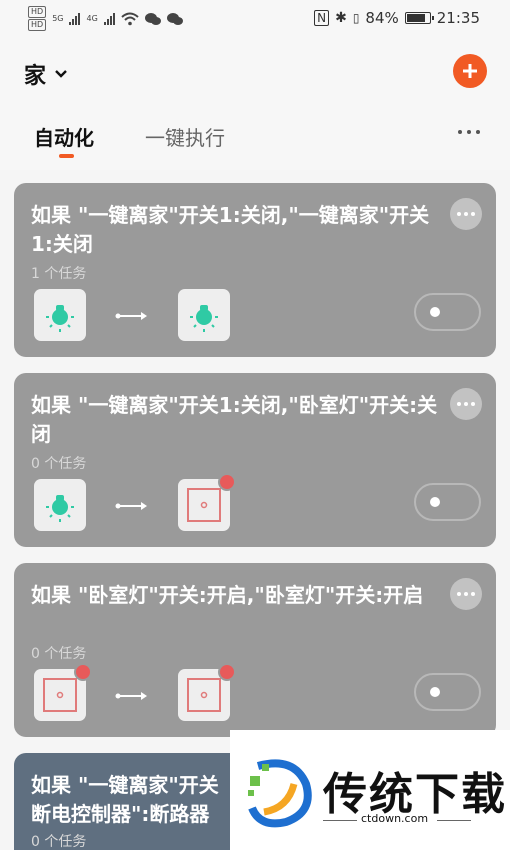  I want to click on watermark-overlay: 传统下载 ctdown.com, so click(370, 790).